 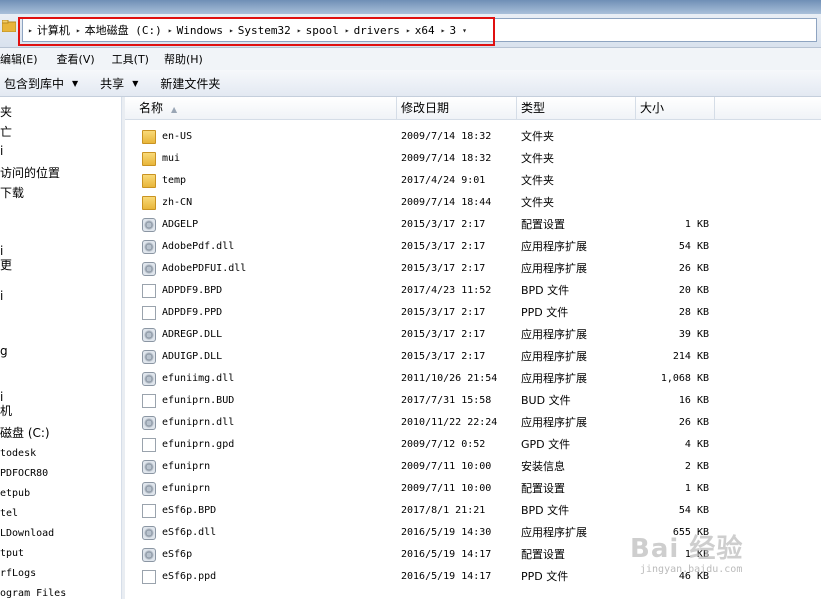 What do you see at coordinates (41, 83) in the screenshot?
I see `include-in-library-button: 包含到库中 ▼` at bounding box center [41, 83].